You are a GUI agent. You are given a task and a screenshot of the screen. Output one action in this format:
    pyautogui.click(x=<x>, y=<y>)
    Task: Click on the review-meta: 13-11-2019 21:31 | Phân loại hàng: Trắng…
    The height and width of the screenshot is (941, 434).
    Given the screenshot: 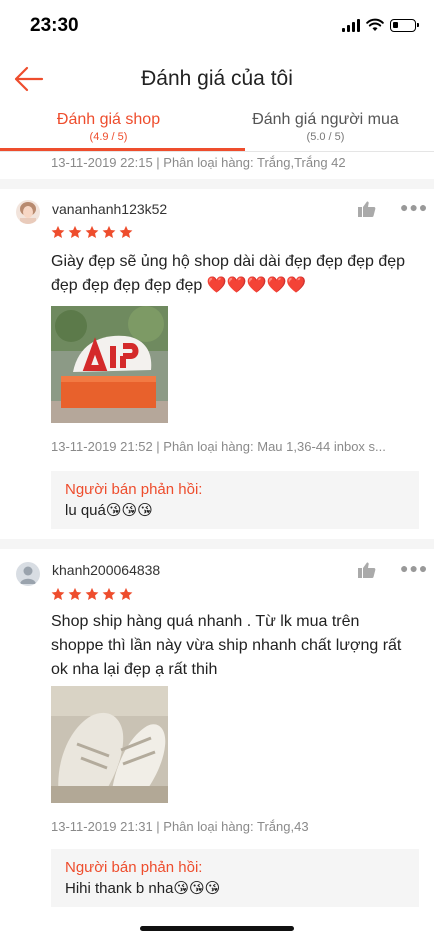 What is the action you would take?
    pyautogui.click(x=180, y=826)
    